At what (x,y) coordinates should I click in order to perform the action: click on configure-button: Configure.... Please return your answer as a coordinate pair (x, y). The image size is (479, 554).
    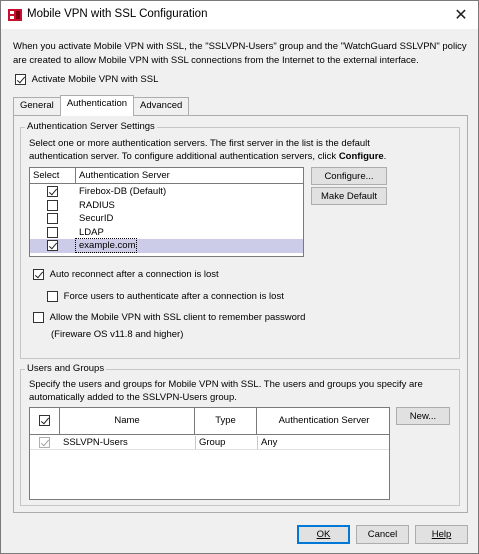
    Looking at the image, I should click on (349, 176).